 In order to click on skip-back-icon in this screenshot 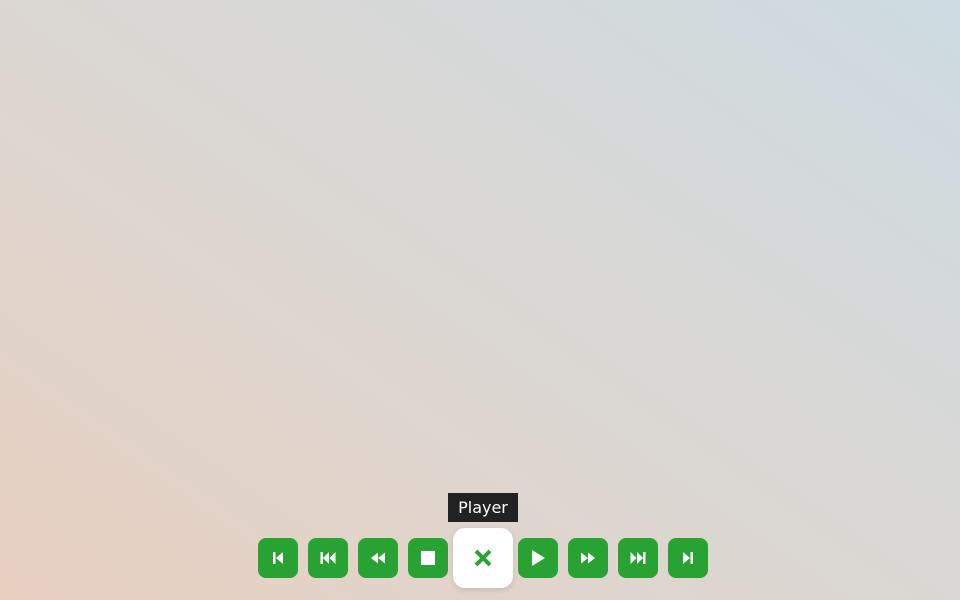, I will do `click(328, 558)`.